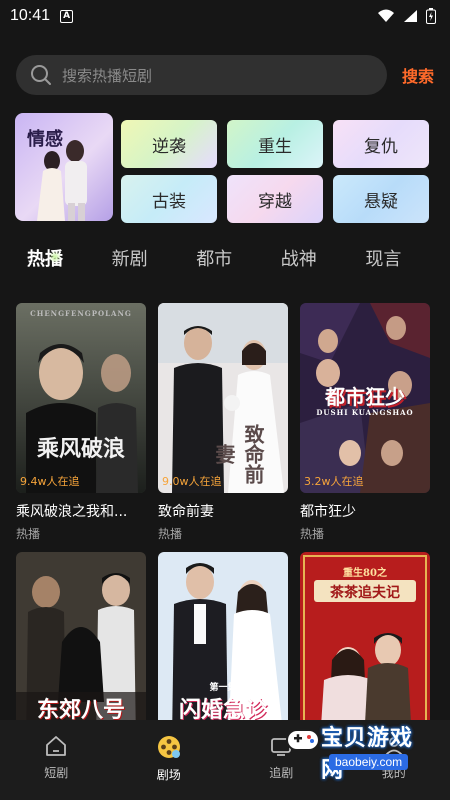 Image resolution: width=450 pixels, height=800 pixels. Describe the element at coordinates (168, 775) in the screenshot. I see `nav-label: 剧场` at that location.